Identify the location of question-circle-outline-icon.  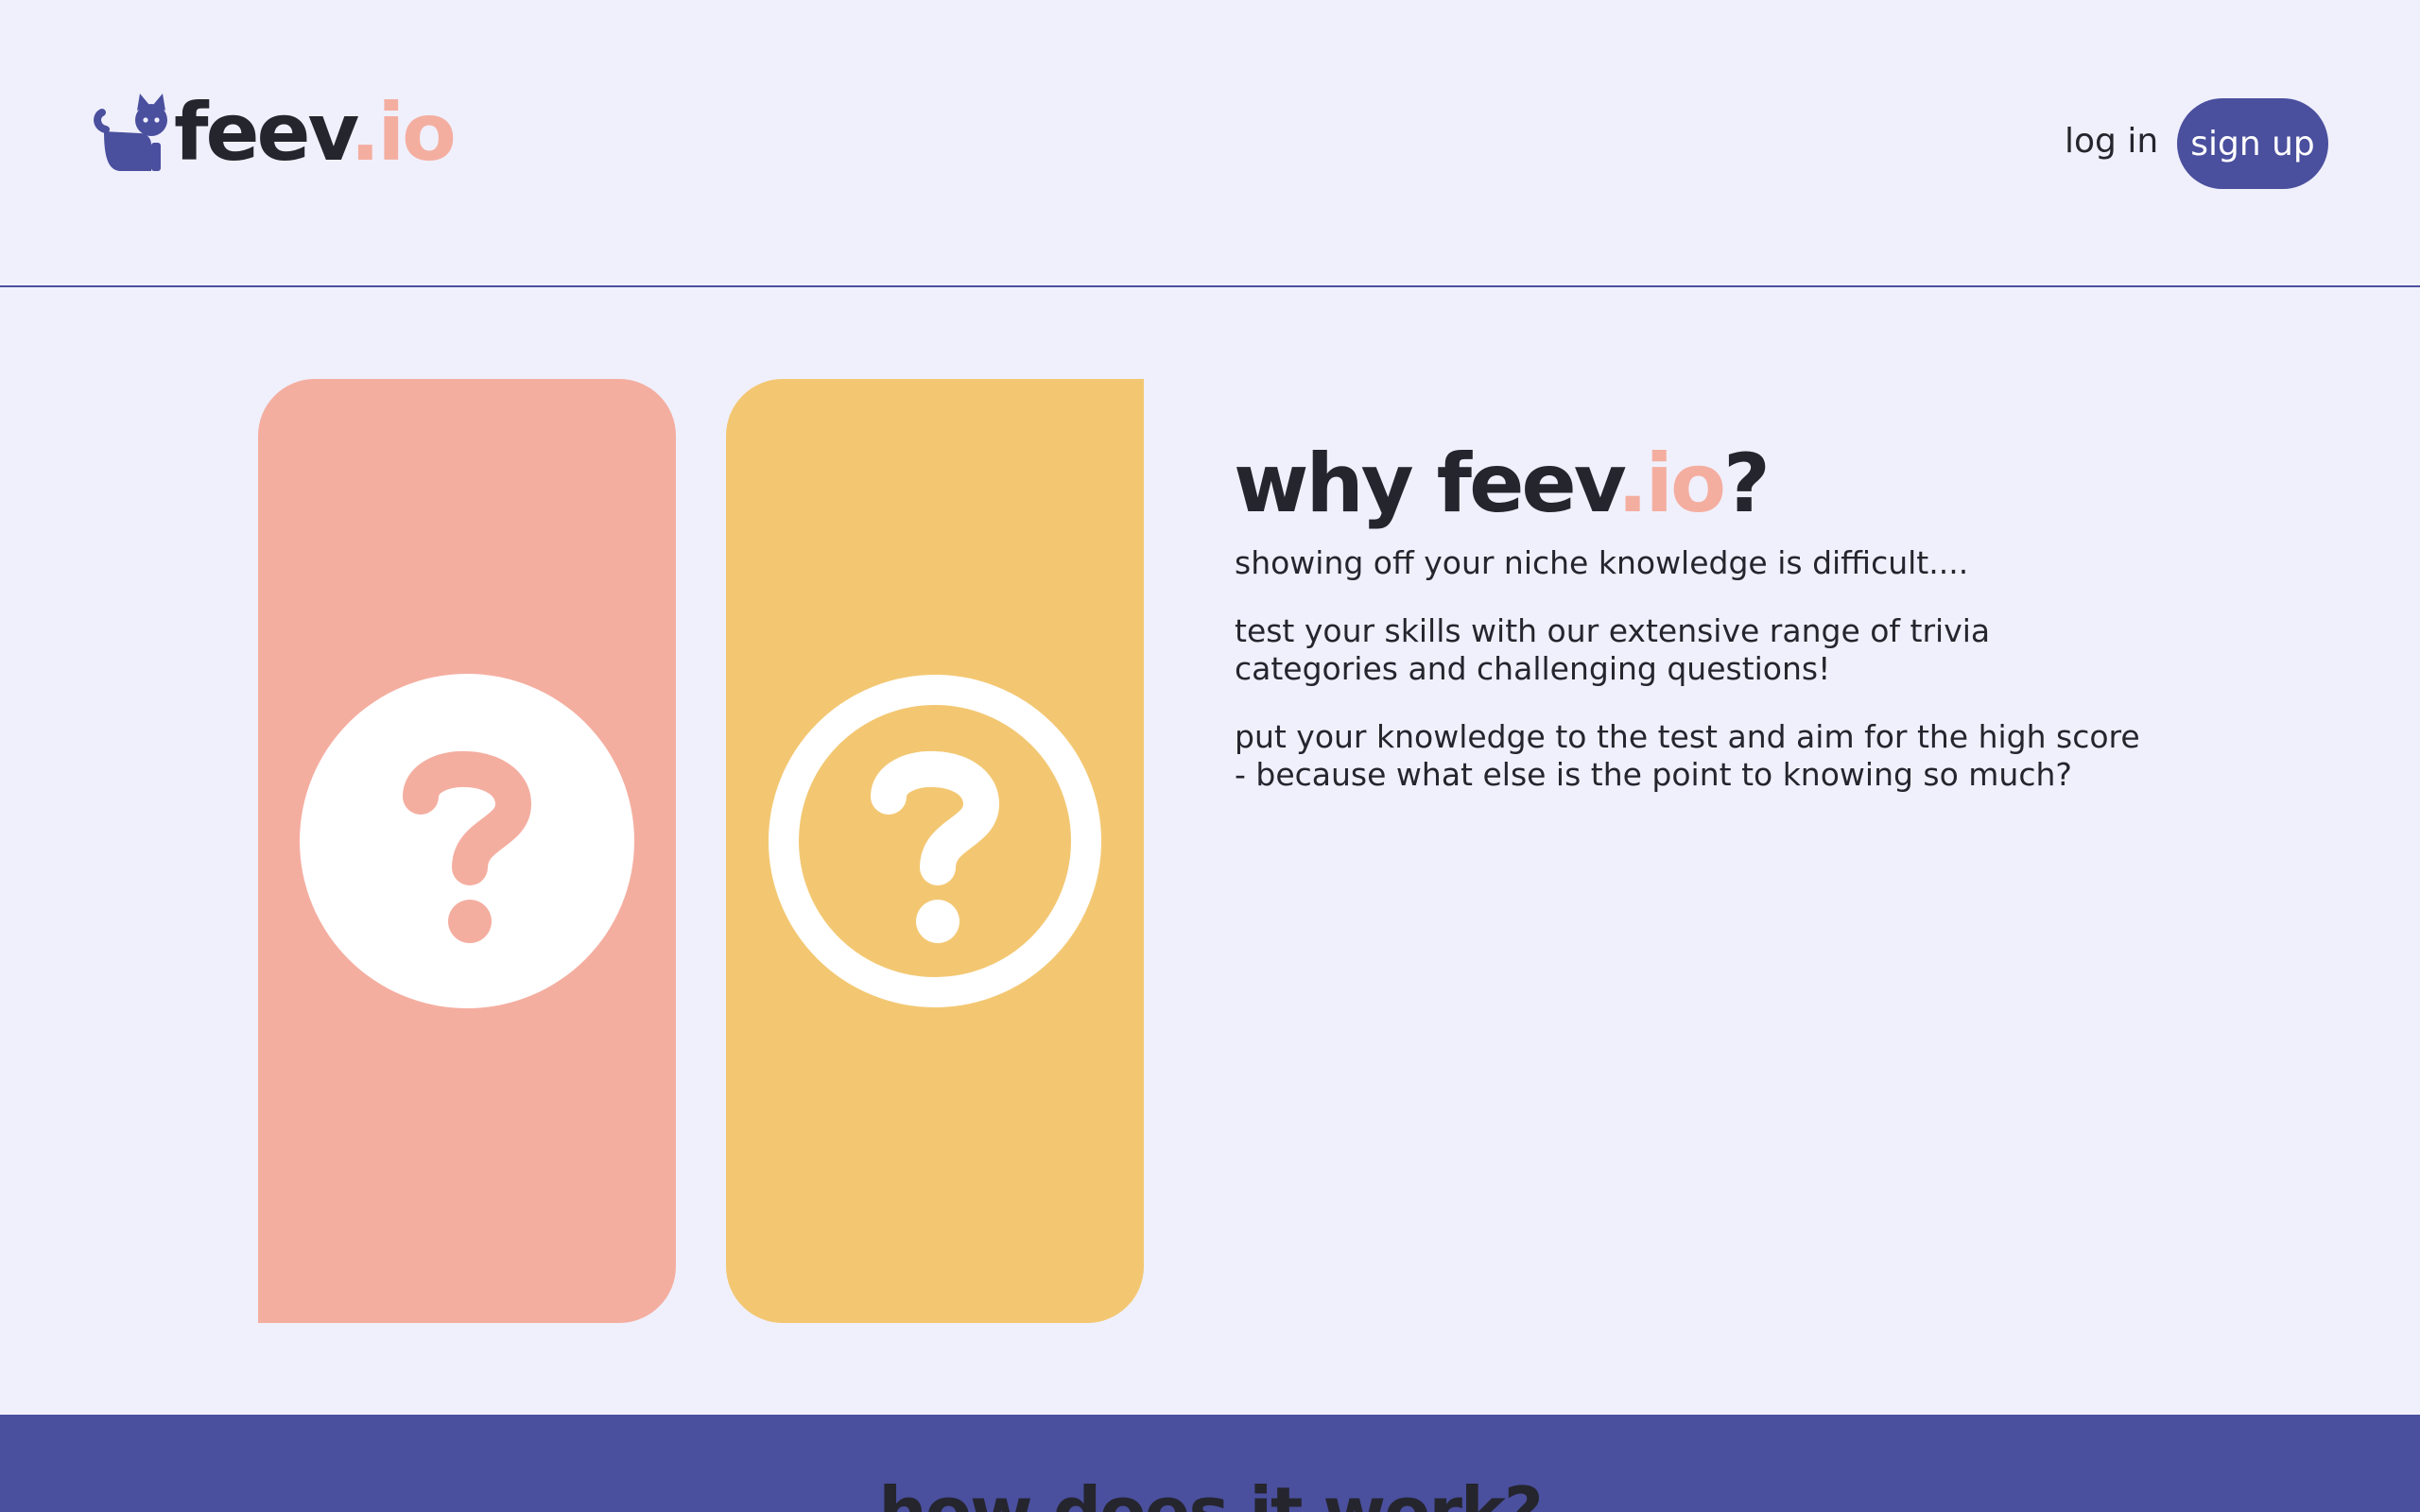
(935, 841).